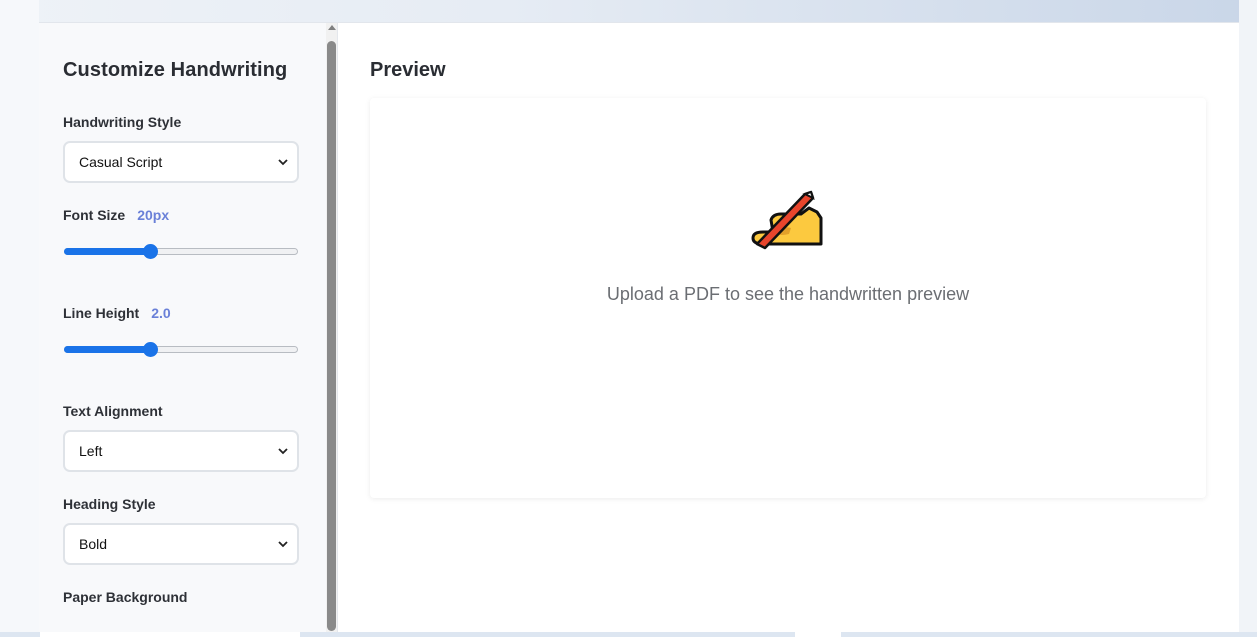  Describe the element at coordinates (331, 336) in the screenshot. I see `scrollbar-thumb` at that location.